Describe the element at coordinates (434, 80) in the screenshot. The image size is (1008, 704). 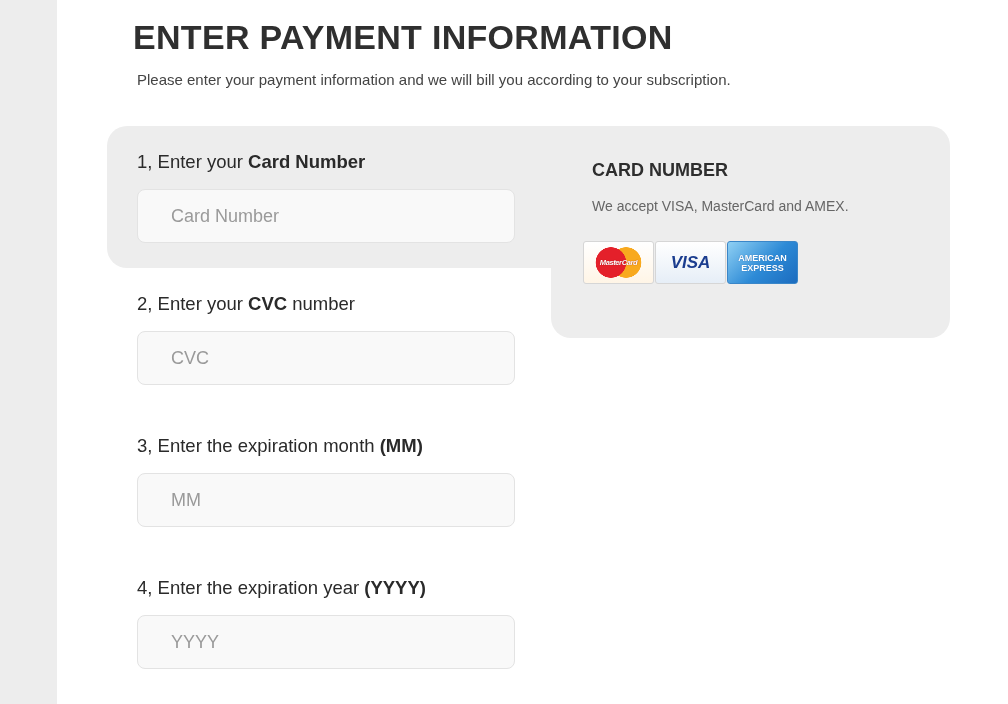
I see `page-subtitle: Please enter your payment information and we will bill you according to your subscription.` at that location.